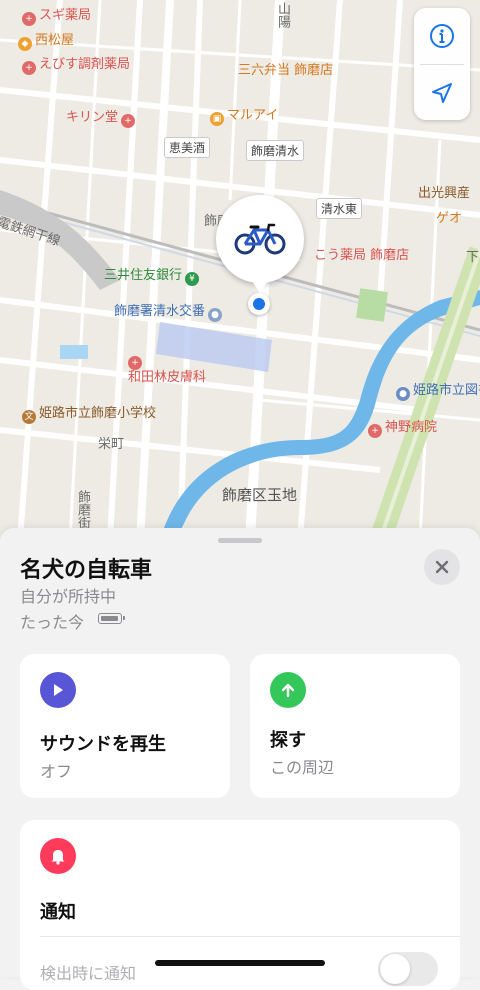 Image resolution: width=480 pixels, height=990 pixels. Describe the element at coordinates (82, 509) in the screenshot. I see `road-label-left: 飾磨街` at that location.